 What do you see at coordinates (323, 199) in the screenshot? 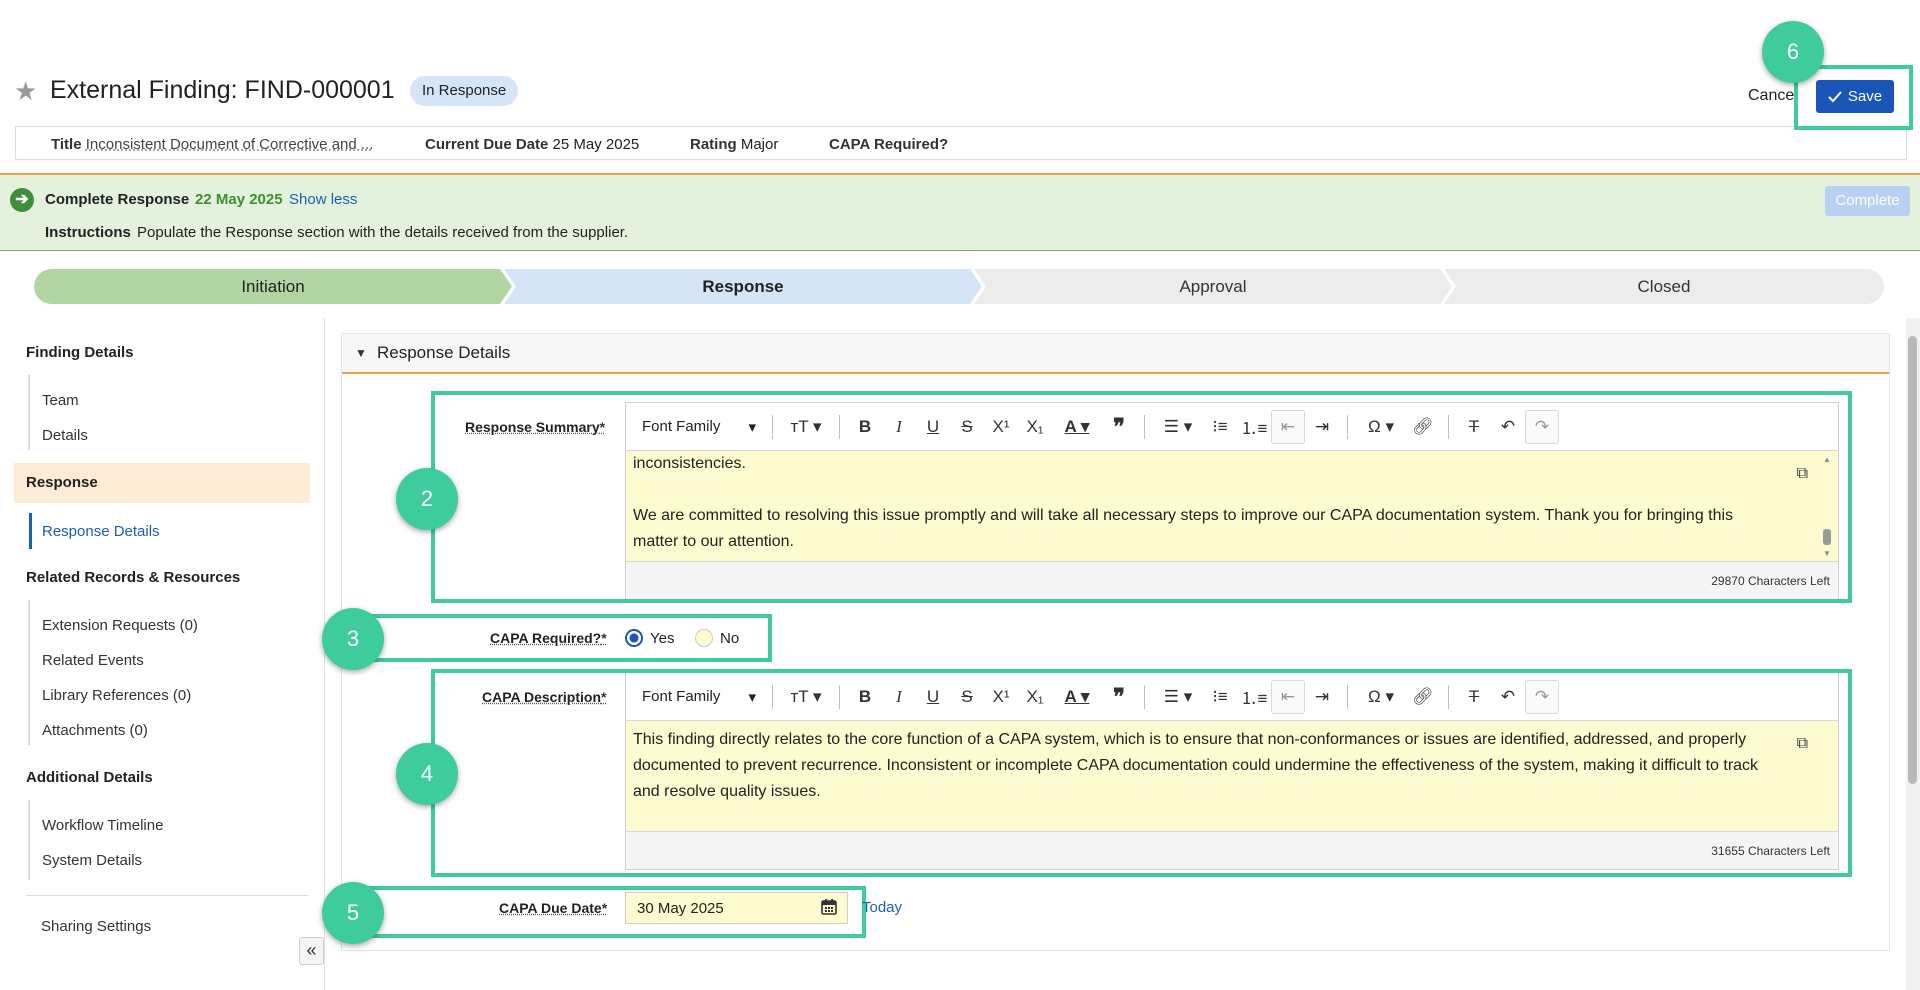
I see `show-less-link: Show less` at bounding box center [323, 199].